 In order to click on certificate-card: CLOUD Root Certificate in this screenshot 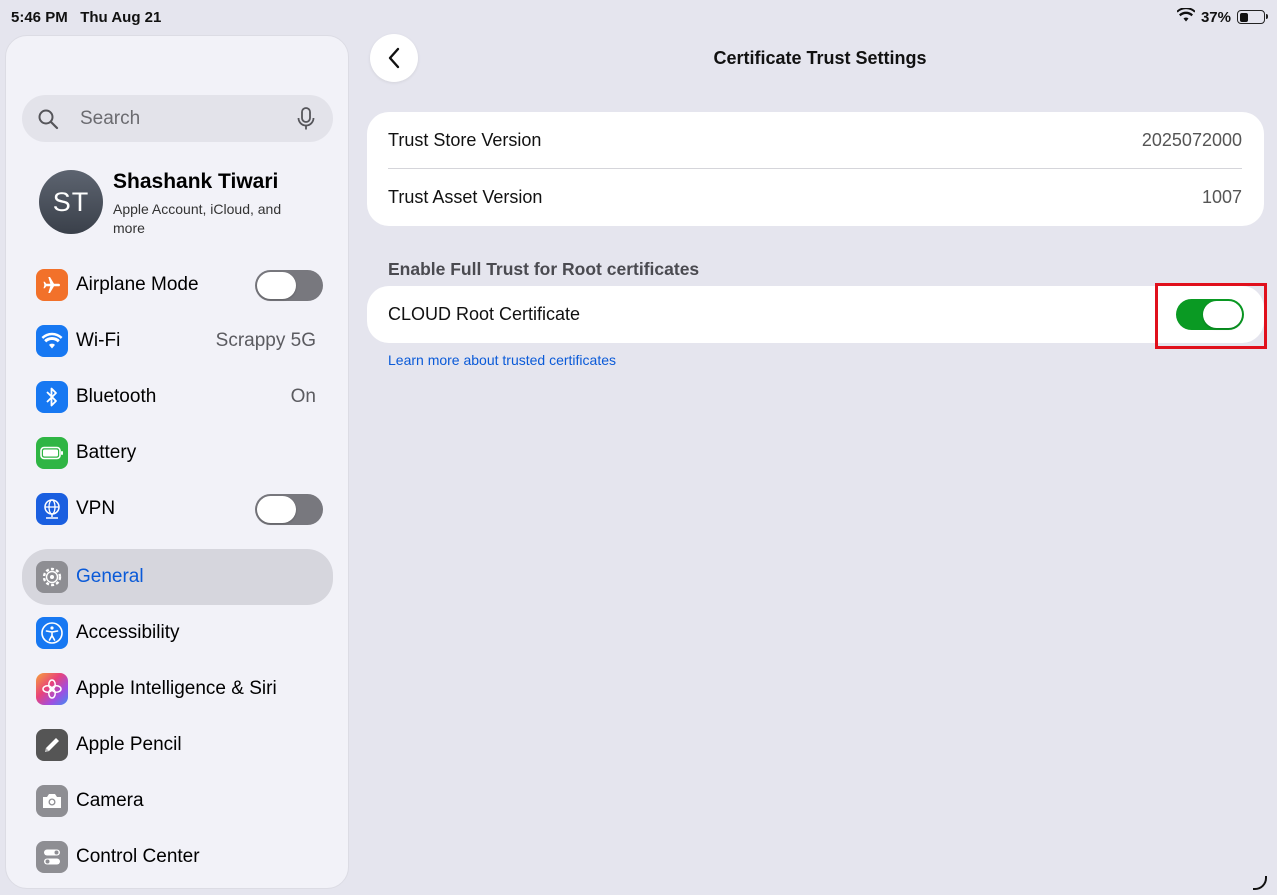, I will do `click(815, 314)`.